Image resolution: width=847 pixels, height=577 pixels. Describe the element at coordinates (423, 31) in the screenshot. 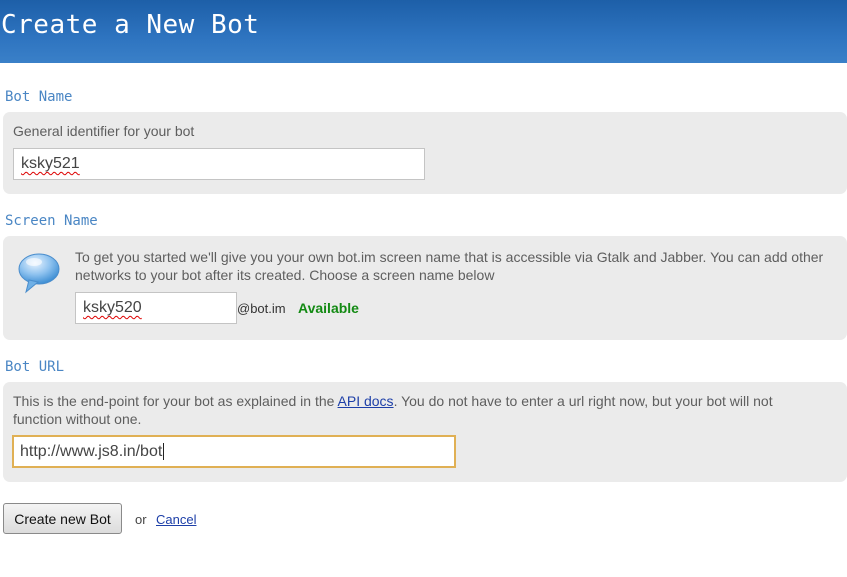

I see `page-header: Create a New Bot` at that location.